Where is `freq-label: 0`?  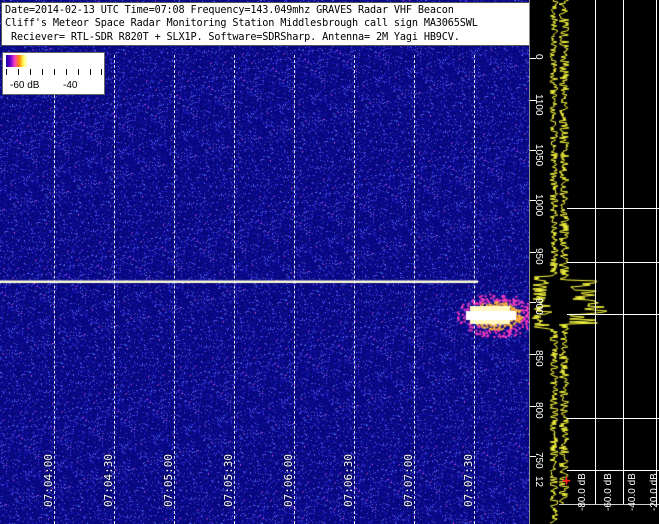
freq-label: 0 is located at coordinates (538, 57).